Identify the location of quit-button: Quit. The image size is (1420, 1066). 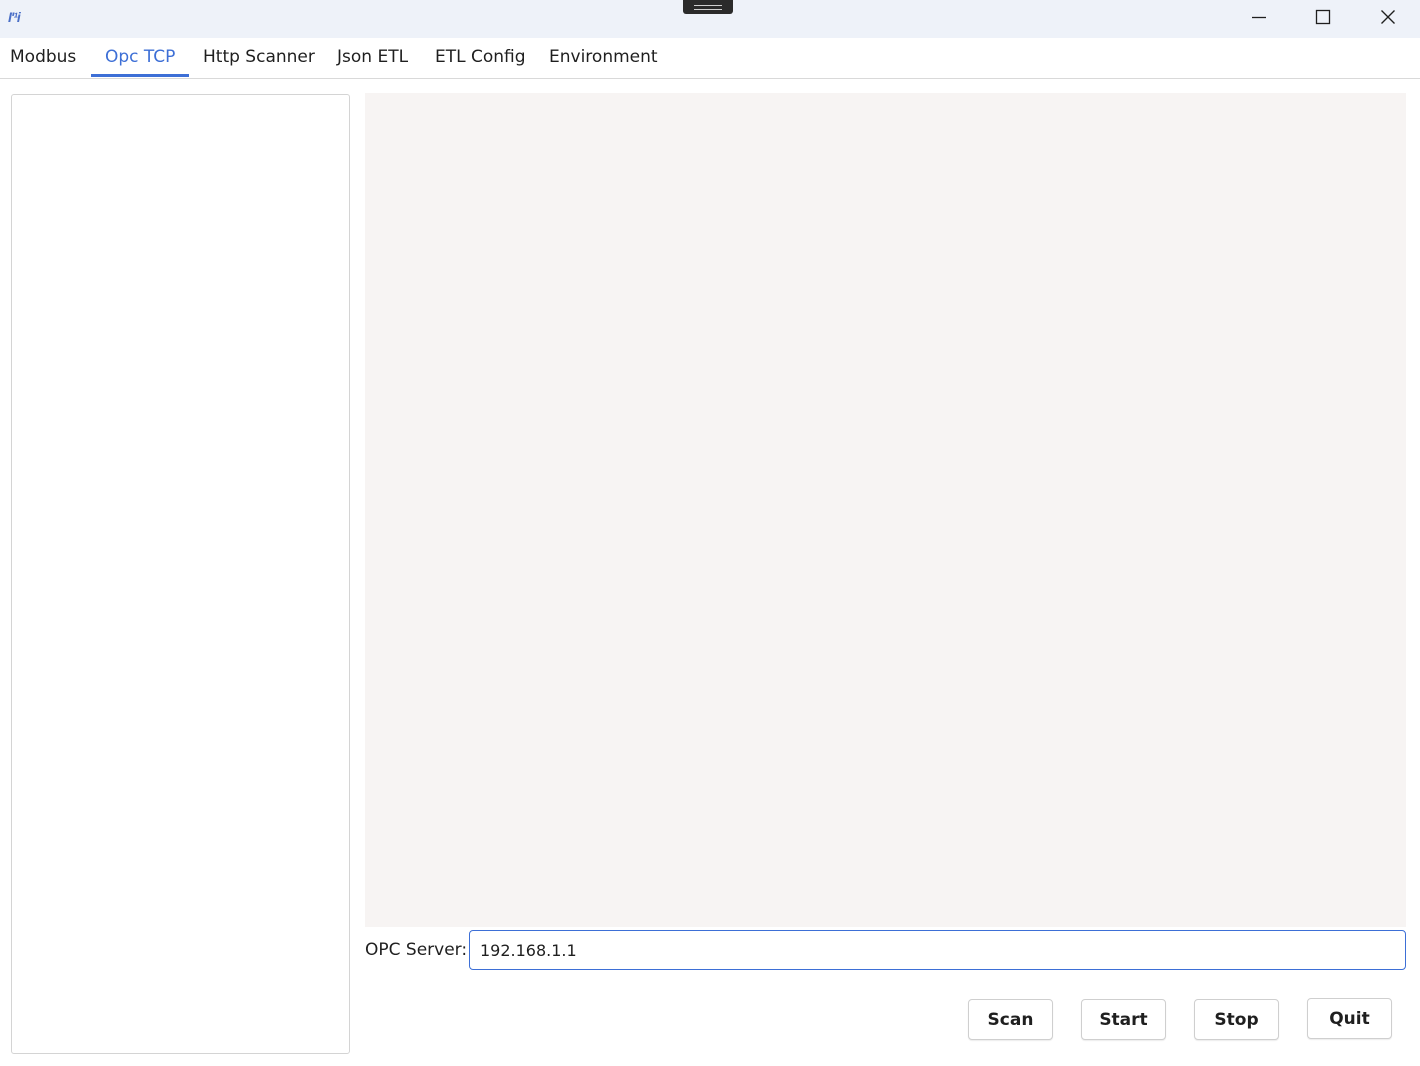
(1349, 1018).